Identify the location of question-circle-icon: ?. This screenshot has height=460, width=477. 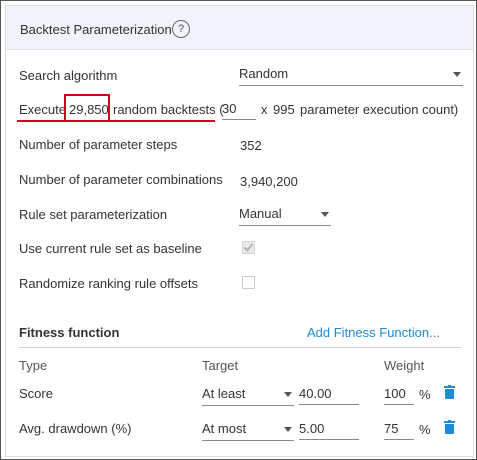
(181, 29).